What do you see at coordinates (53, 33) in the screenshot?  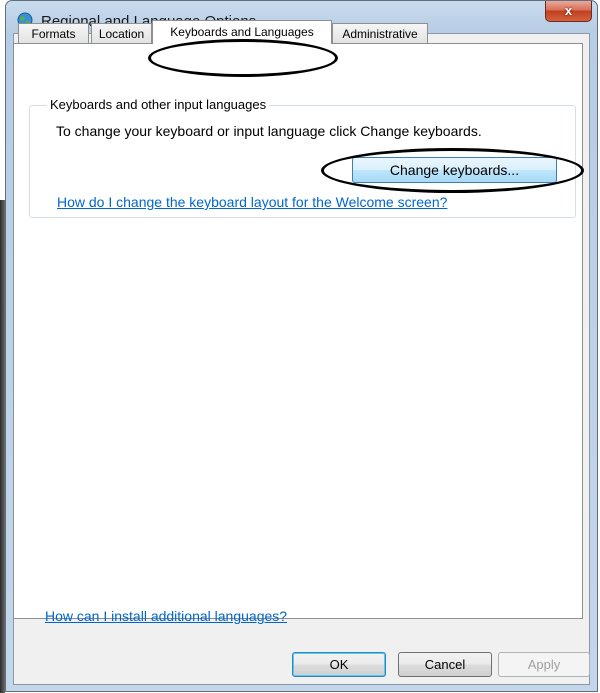 I see `tab-formats: Formats` at bounding box center [53, 33].